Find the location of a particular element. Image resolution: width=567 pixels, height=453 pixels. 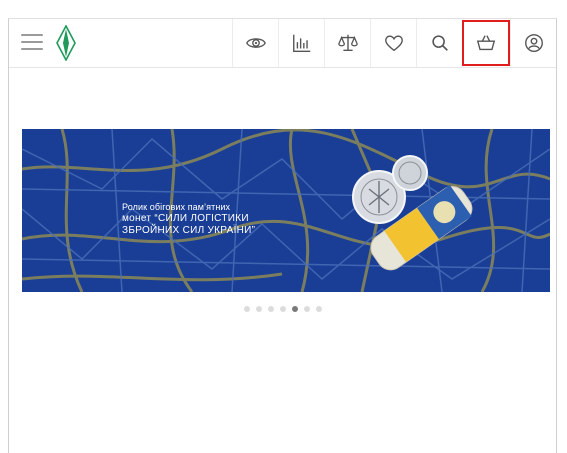

viewed-button is located at coordinates (255, 43).